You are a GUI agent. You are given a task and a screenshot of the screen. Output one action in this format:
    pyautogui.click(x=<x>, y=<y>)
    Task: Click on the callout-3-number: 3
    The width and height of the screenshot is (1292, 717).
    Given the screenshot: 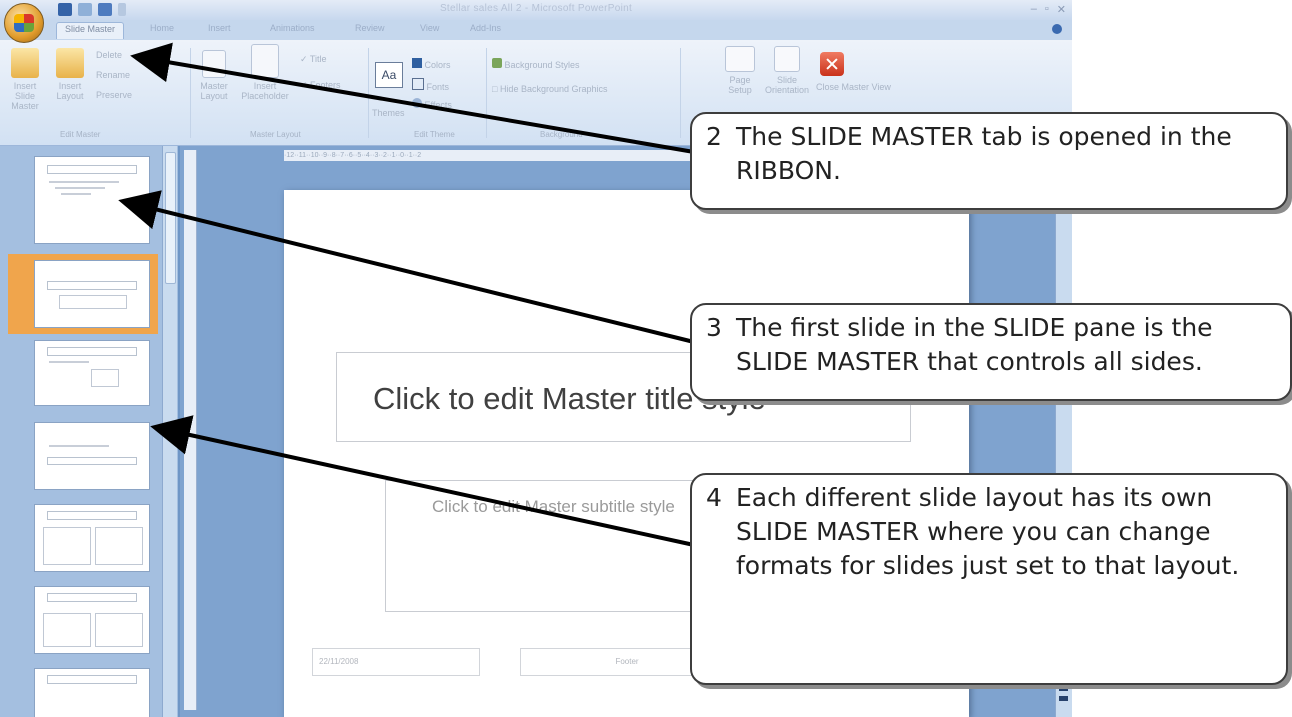 What is the action you would take?
    pyautogui.click(x=714, y=327)
    